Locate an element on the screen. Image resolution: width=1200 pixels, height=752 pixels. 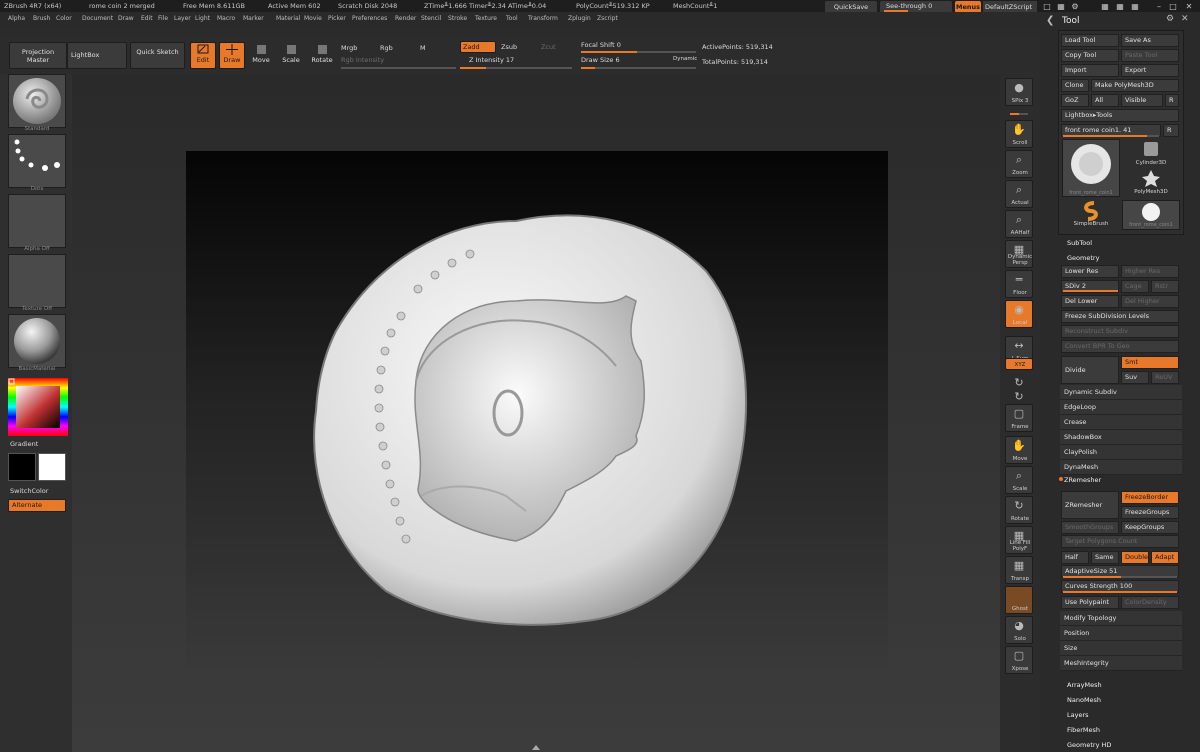
focal-shift-track is located at coordinates (638, 52).